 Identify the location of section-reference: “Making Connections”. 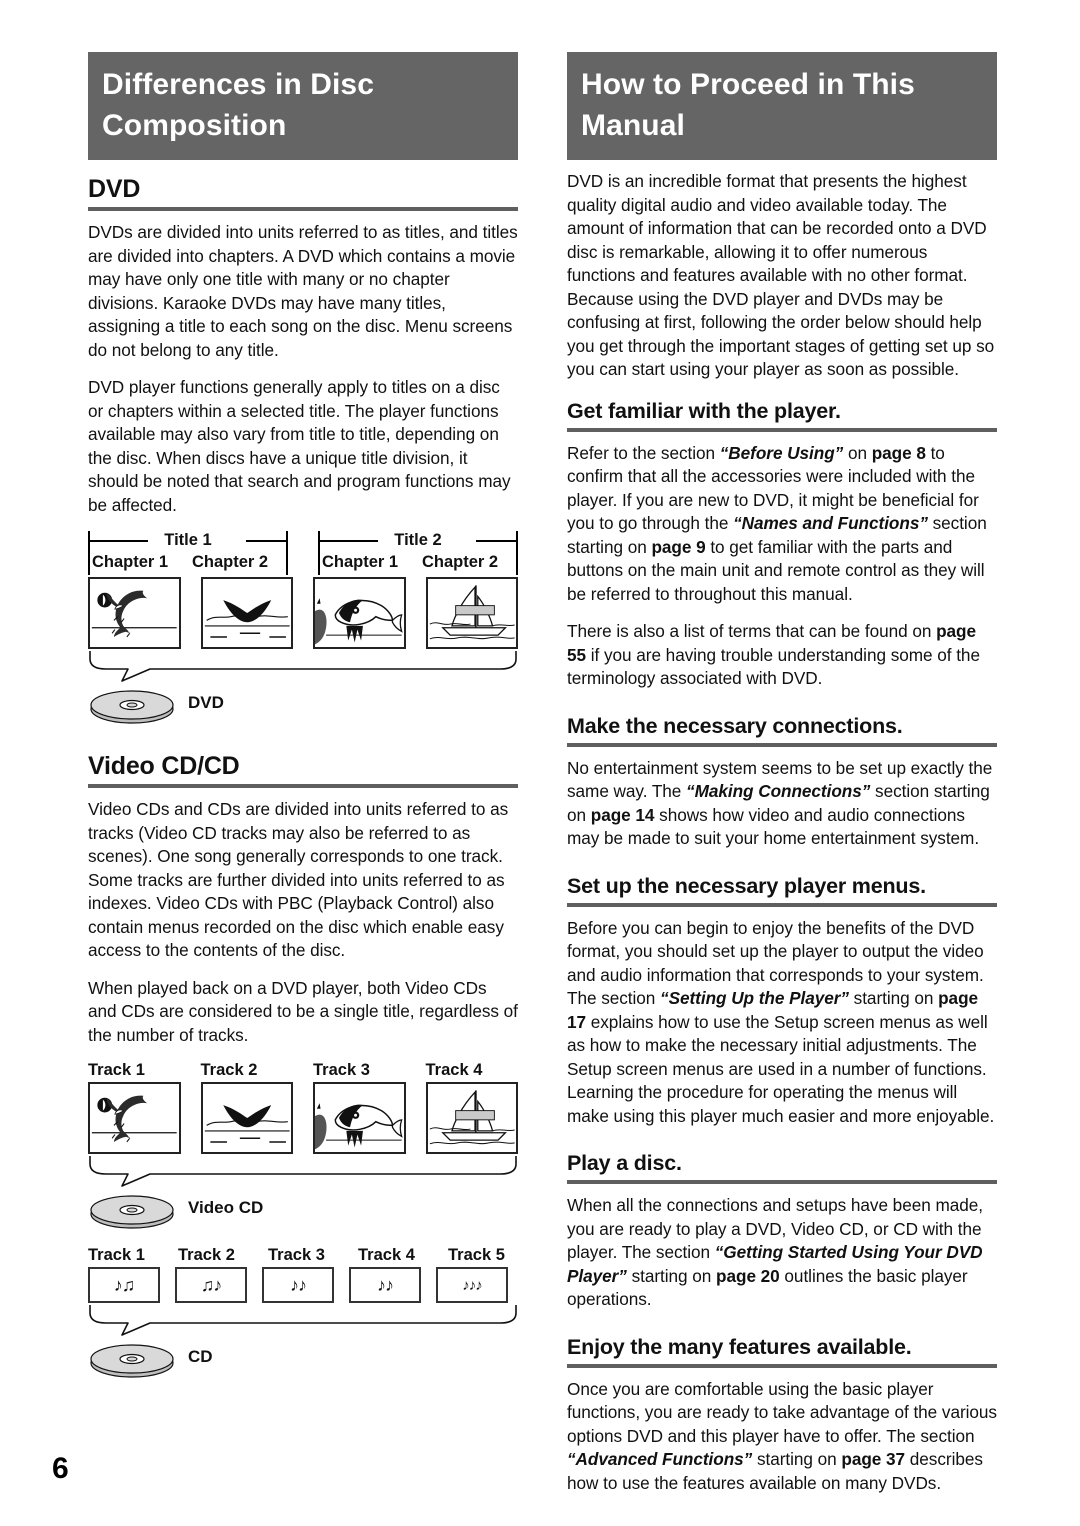
(778, 791).